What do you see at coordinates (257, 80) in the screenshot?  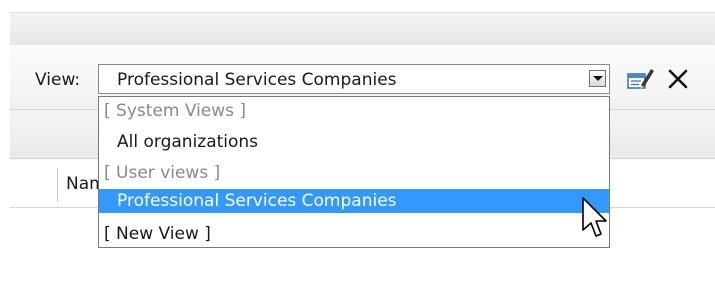 I see `view-selector-value: Professional Services Companies` at bounding box center [257, 80].